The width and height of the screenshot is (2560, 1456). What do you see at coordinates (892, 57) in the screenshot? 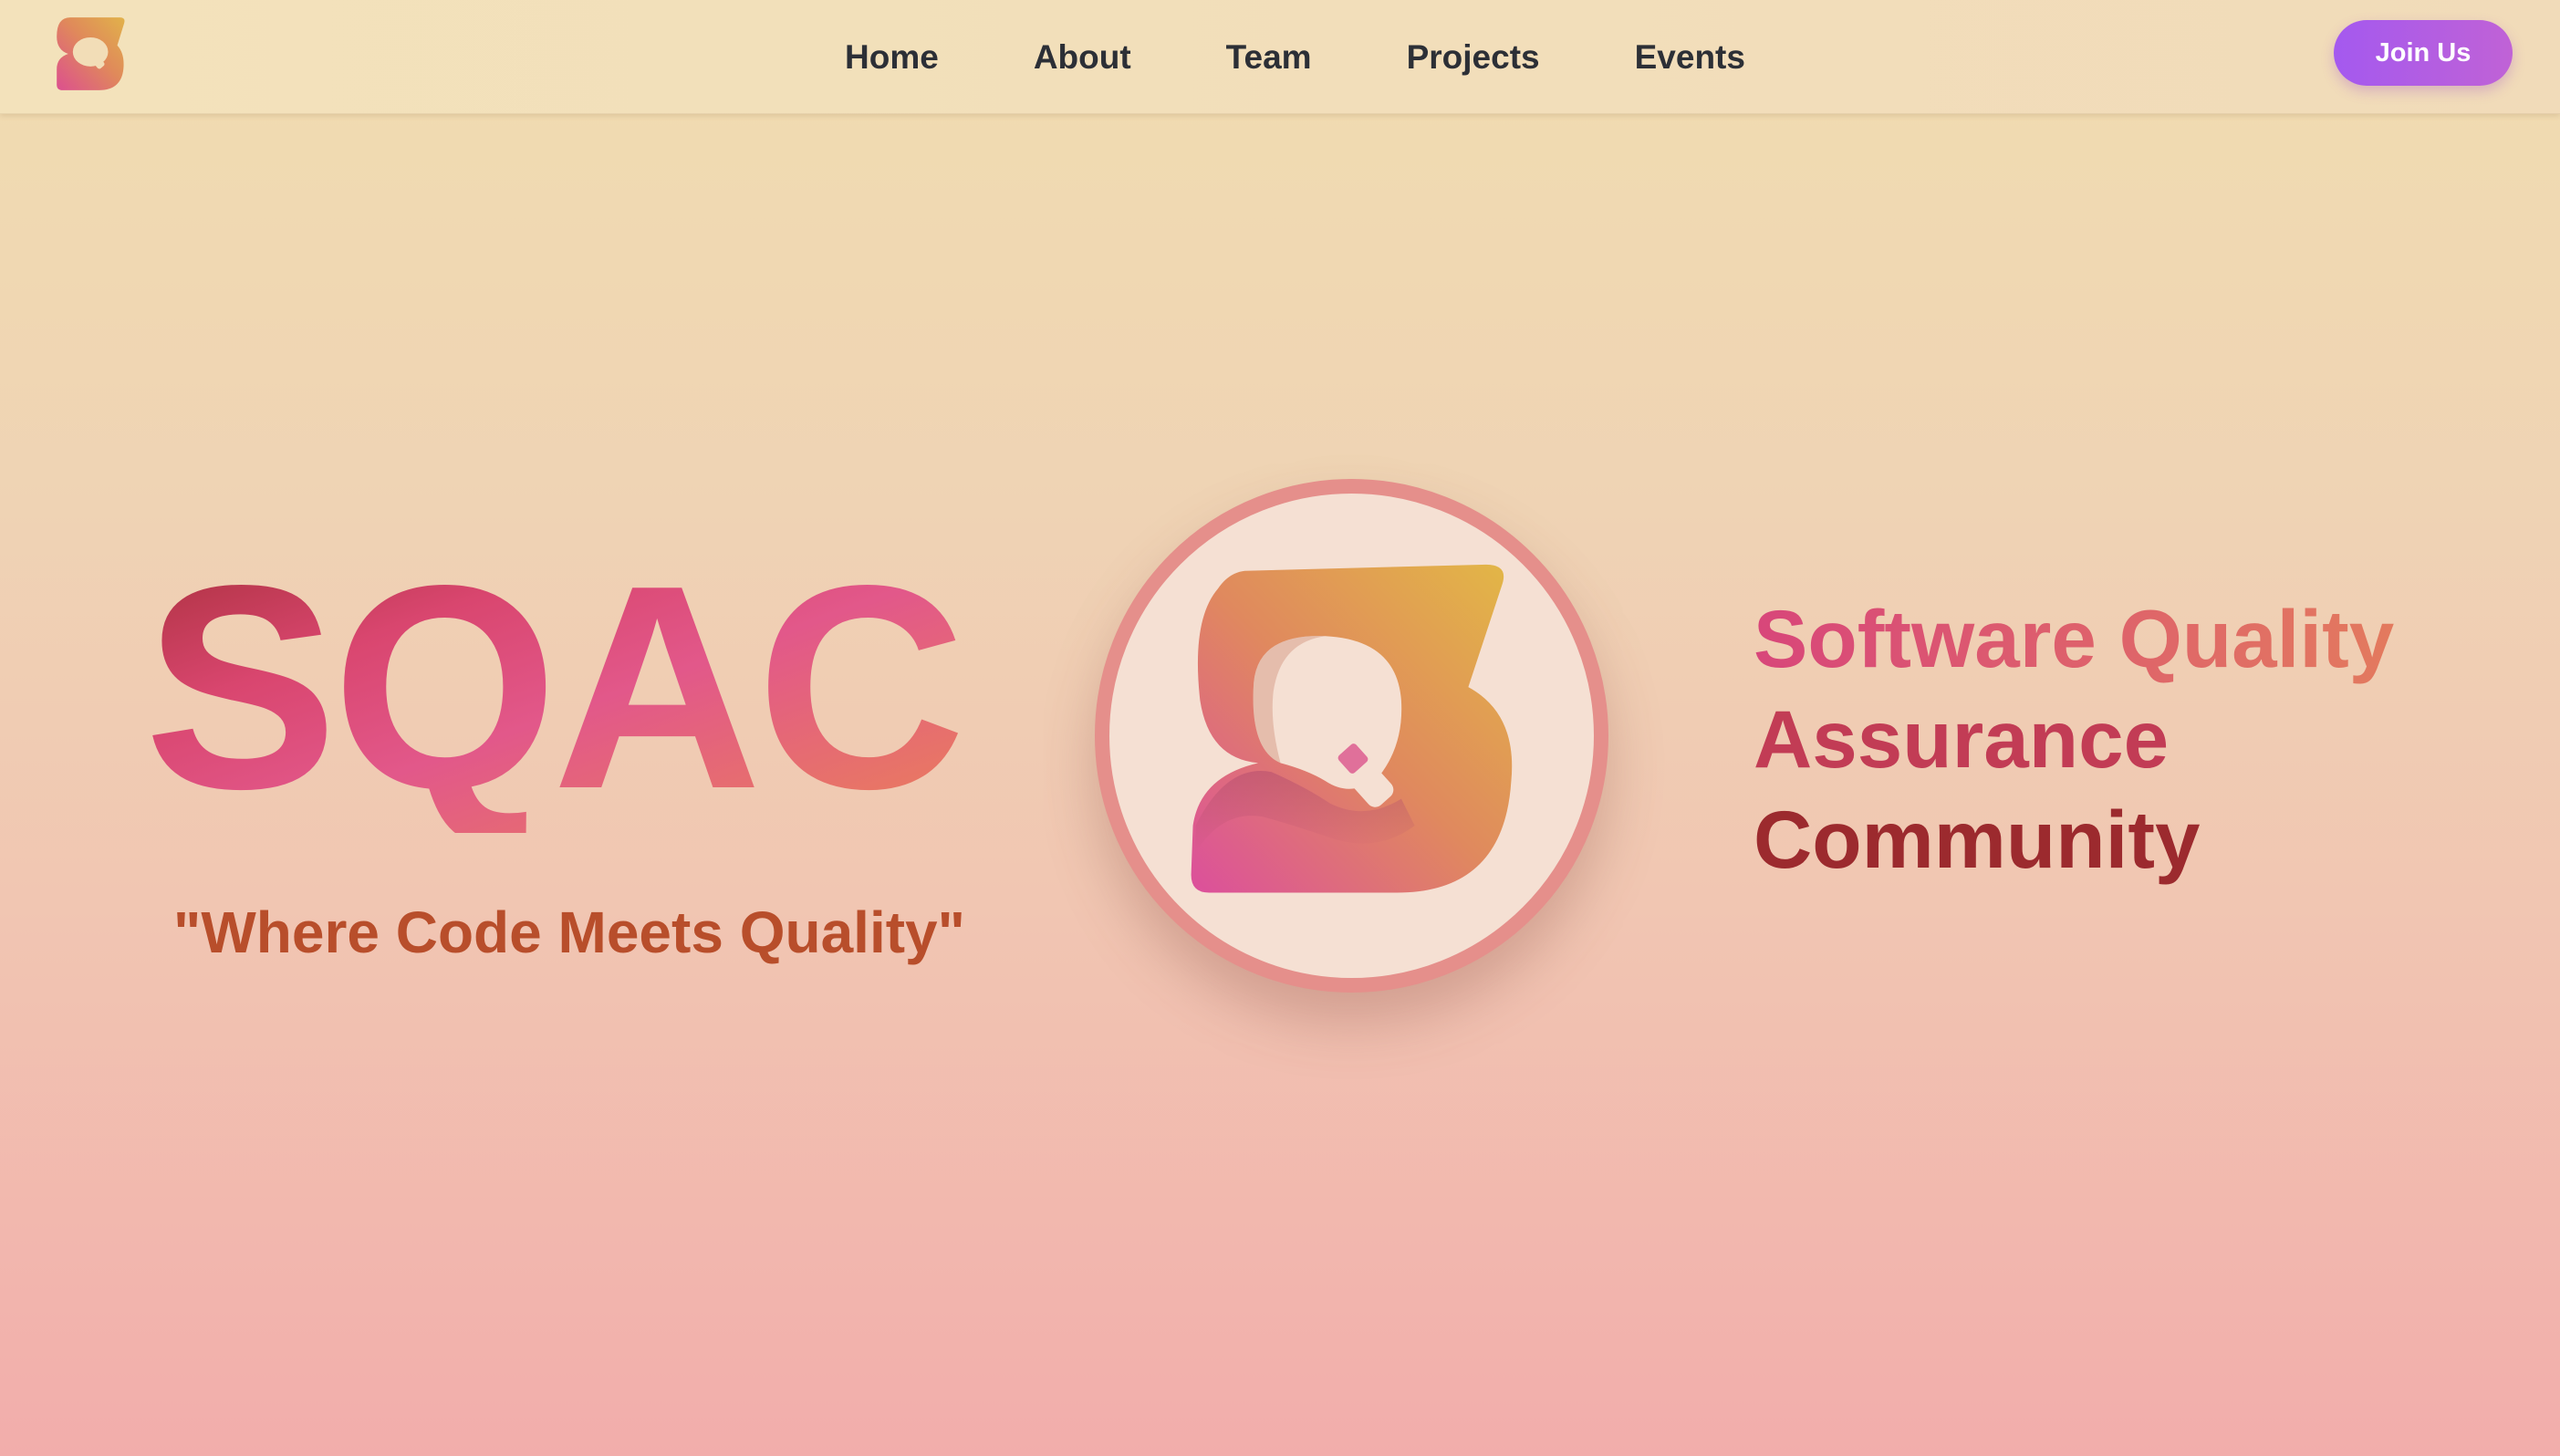
I see `nav-link-home: Home` at bounding box center [892, 57].